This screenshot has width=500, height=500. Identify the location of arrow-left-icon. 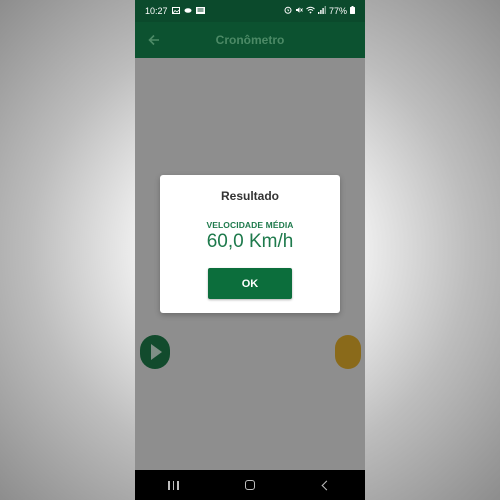
(154, 40).